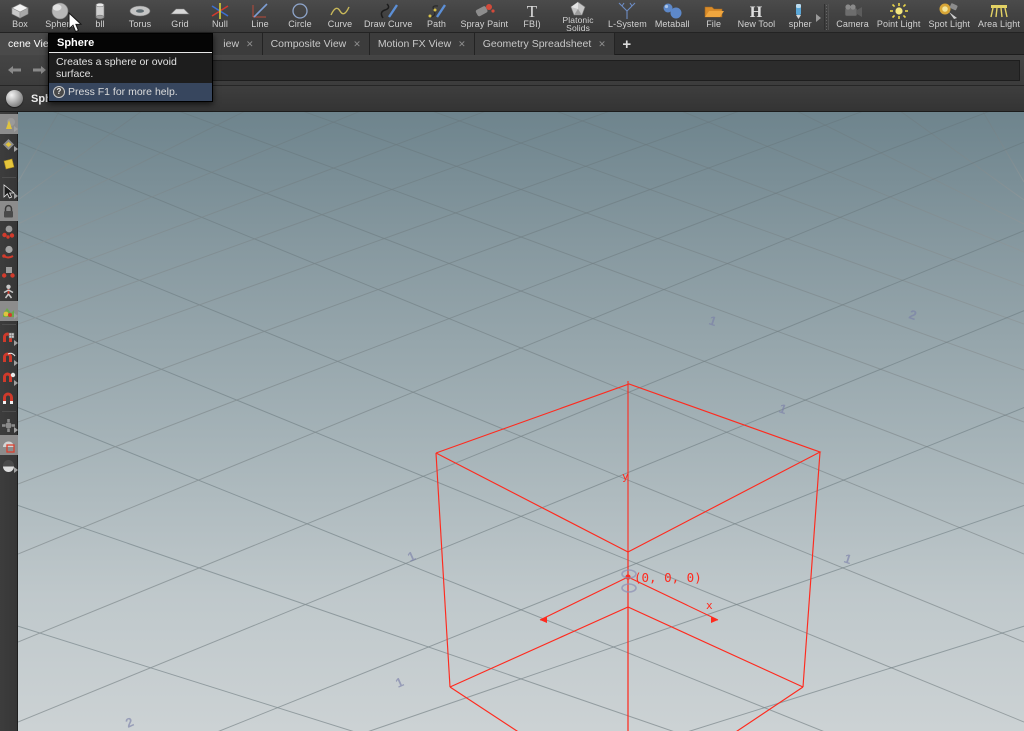 The width and height of the screenshot is (1024, 731). What do you see at coordinates (20, 16) in the screenshot?
I see `shelf-tool-box: Box` at bounding box center [20, 16].